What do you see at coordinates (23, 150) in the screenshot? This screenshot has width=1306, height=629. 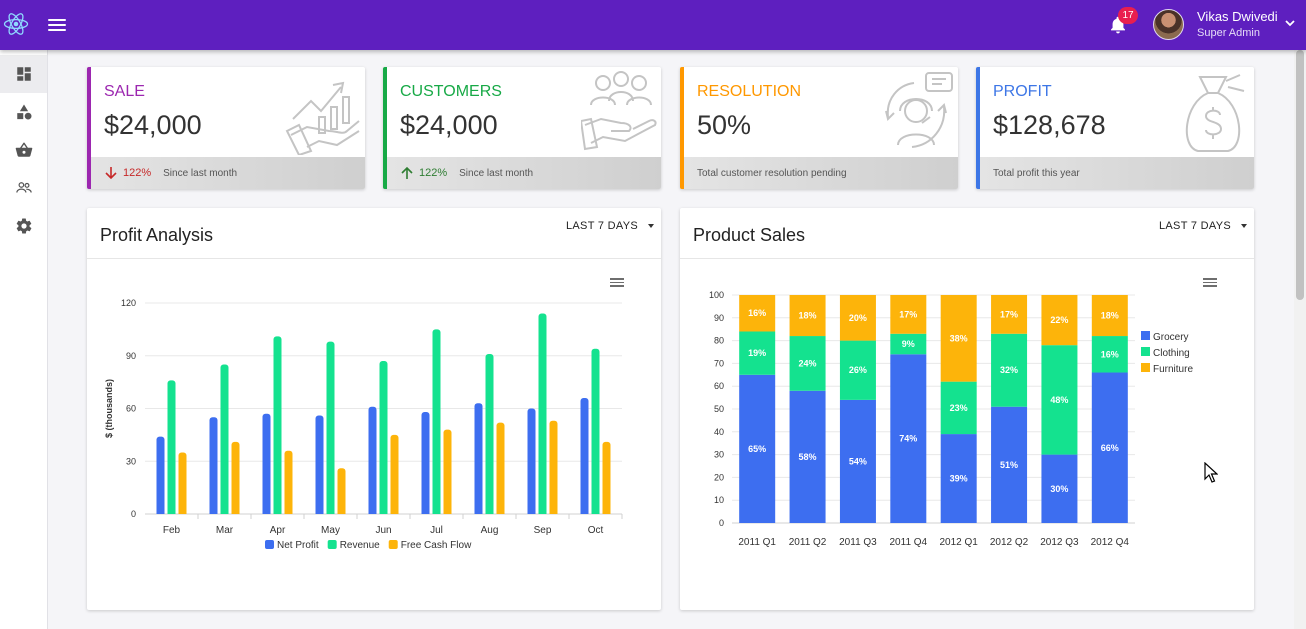 I see `sidebar-item-basket` at bounding box center [23, 150].